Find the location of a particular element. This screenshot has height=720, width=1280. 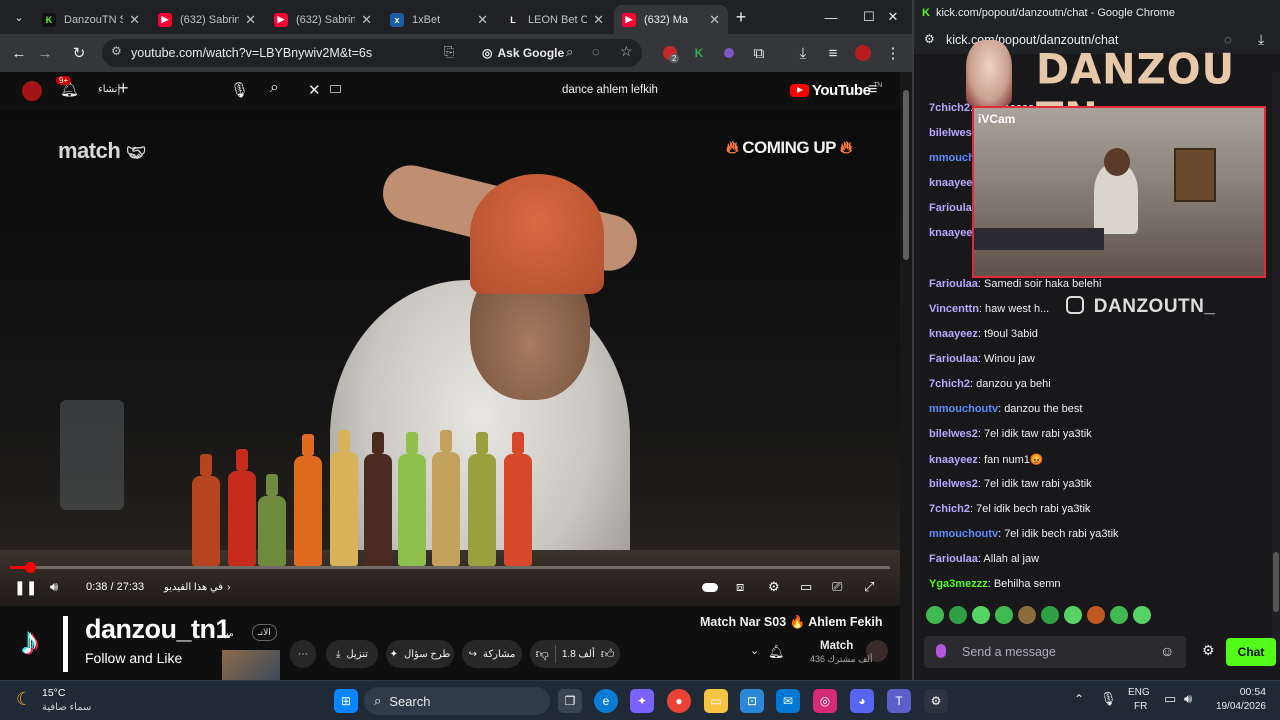

fullscreen-icon: ⤢ is located at coordinates (869, 587).